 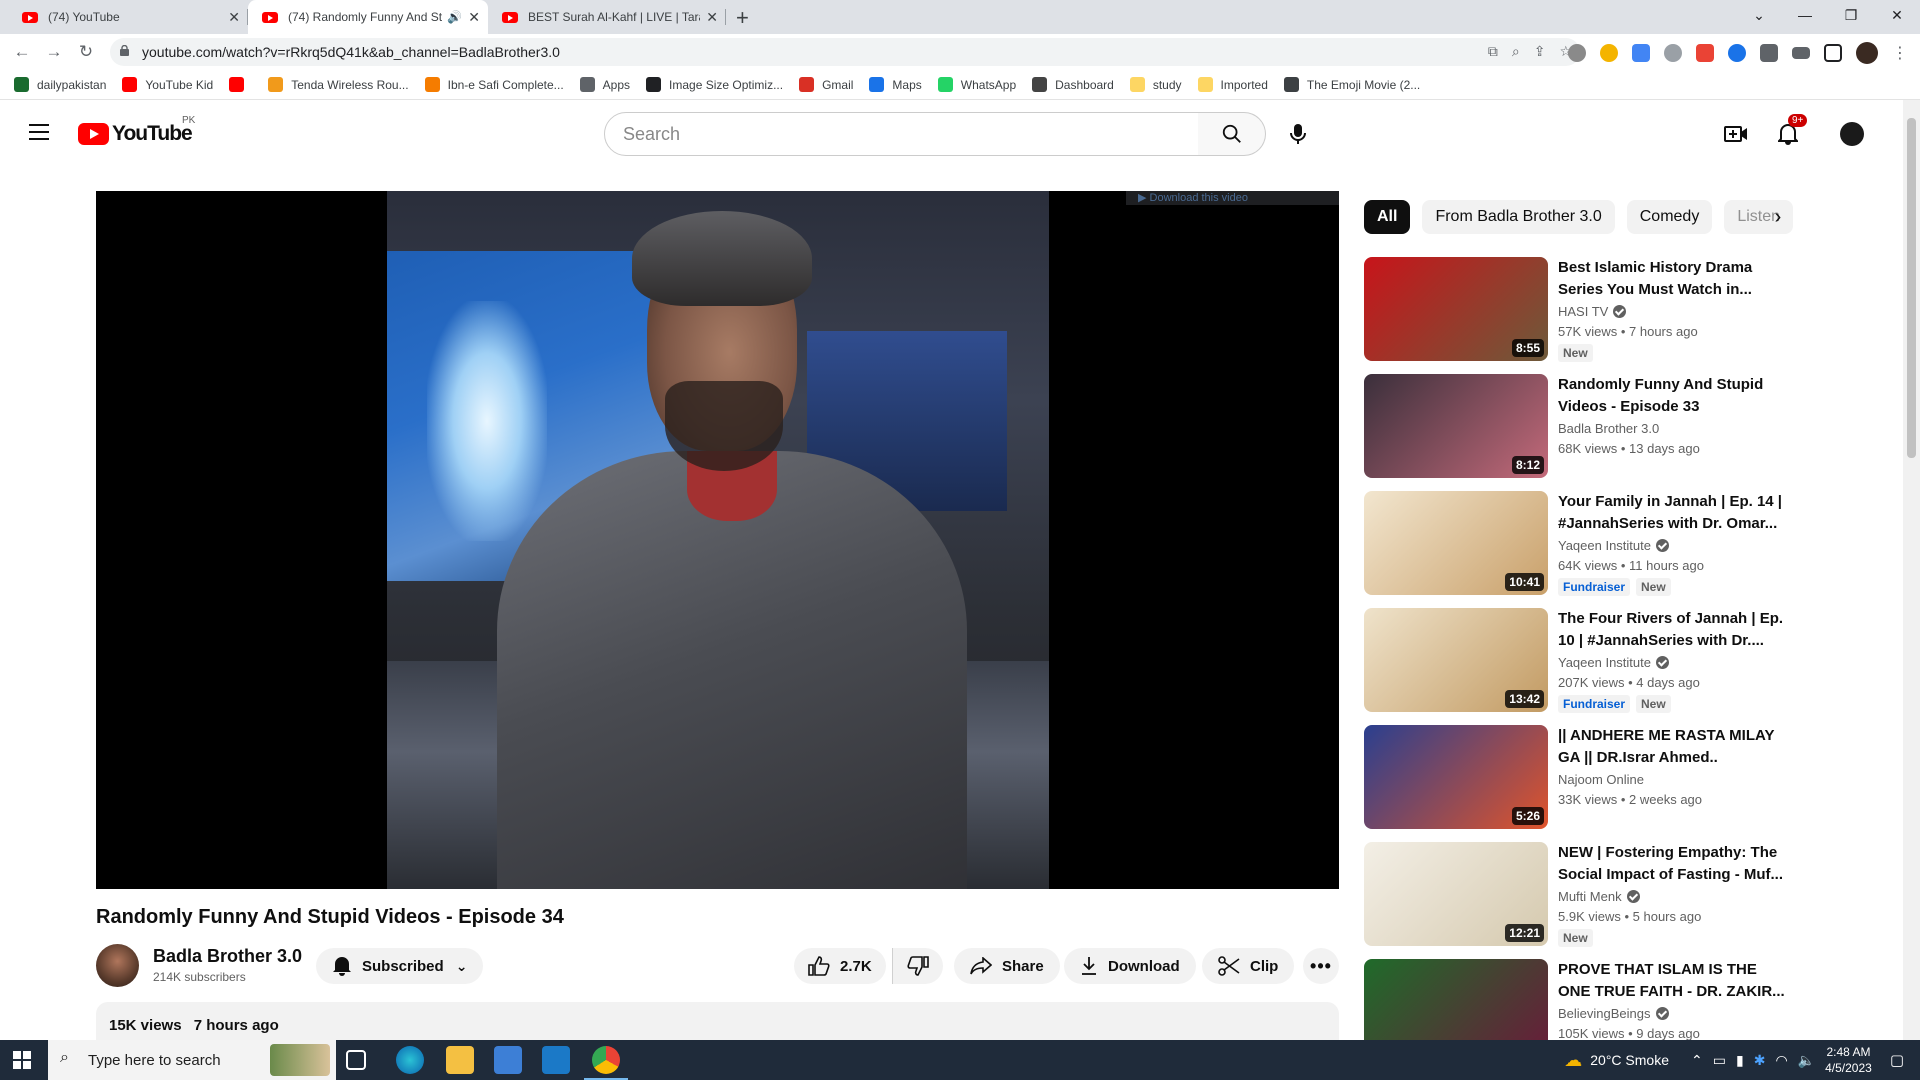 What do you see at coordinates (1232, 84) in the screenshot?
I see `bookmark-item: Imported` at bounding box center [1232, 84].